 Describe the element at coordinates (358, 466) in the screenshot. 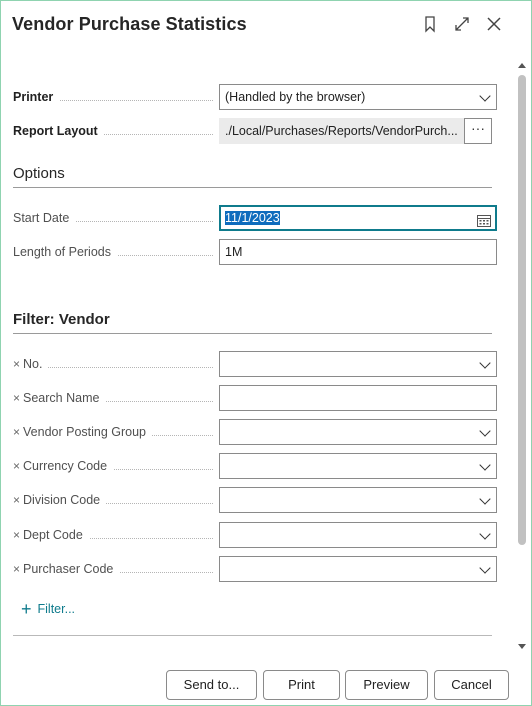

I see `filter-select-currency-code` at that location.